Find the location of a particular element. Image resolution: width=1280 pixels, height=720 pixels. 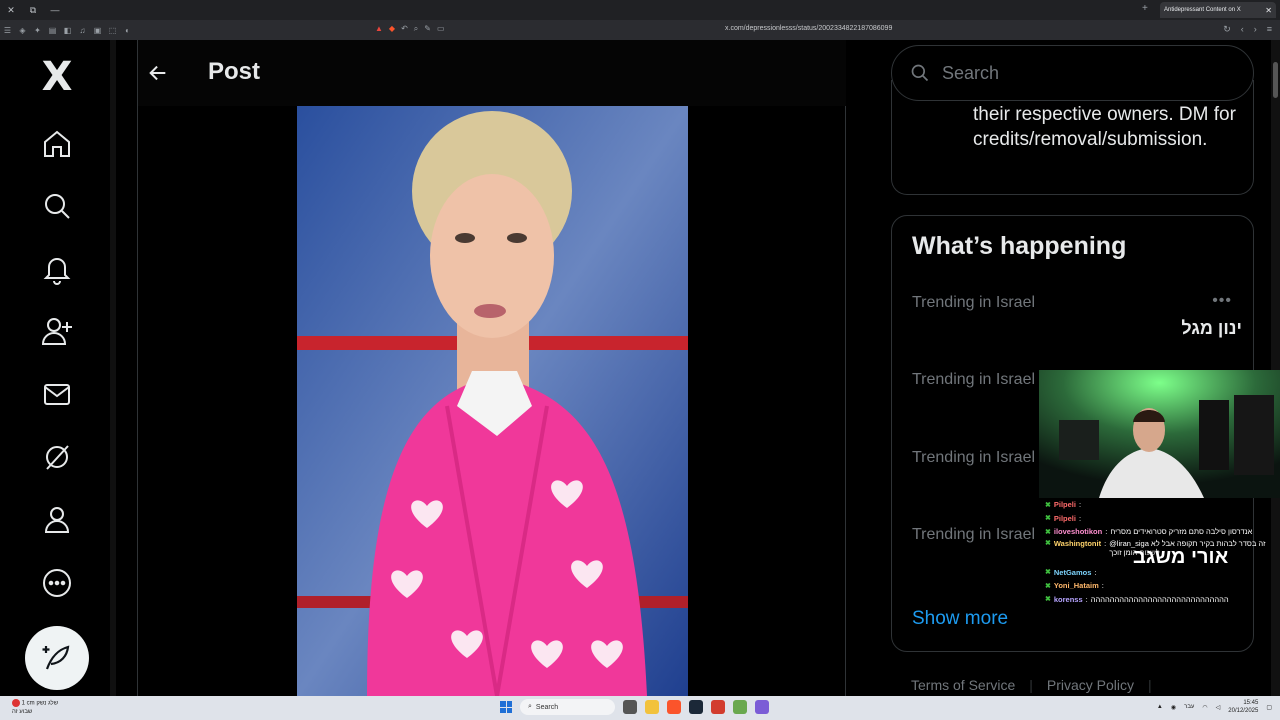

chat-message: אנדרסון סילבה סתם מזריק סטרואידים מסריח is located at coordinates (1181, 532).